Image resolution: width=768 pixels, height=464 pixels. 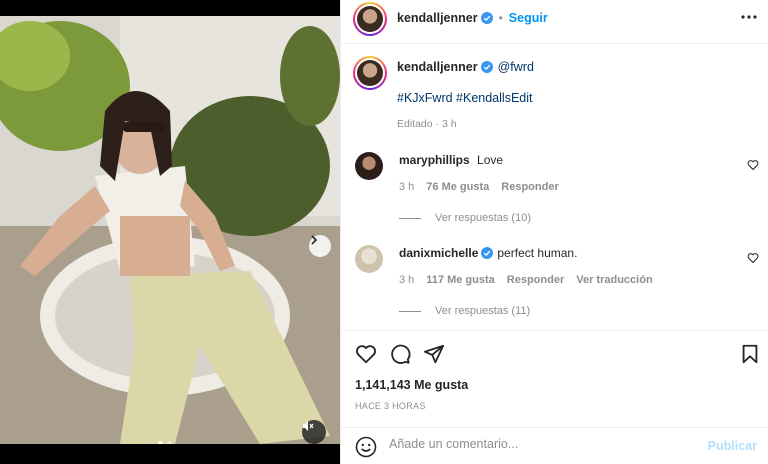 What do you see at coordinates (320, 246) in the screenshot?
I see `next-media-button` at bounding box center [320, 246].